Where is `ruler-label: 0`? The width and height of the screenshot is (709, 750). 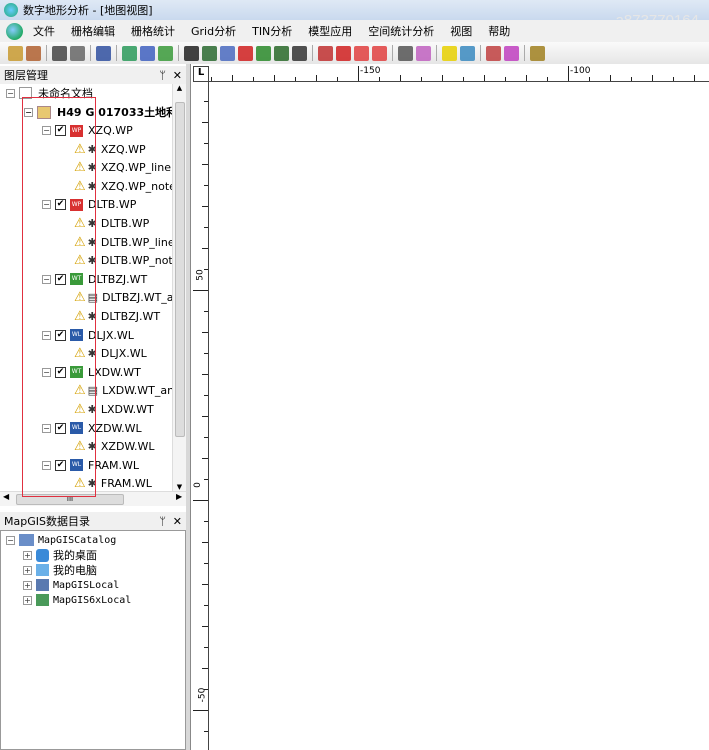 ruler-label: 0 is located at coordinates (197, 485).